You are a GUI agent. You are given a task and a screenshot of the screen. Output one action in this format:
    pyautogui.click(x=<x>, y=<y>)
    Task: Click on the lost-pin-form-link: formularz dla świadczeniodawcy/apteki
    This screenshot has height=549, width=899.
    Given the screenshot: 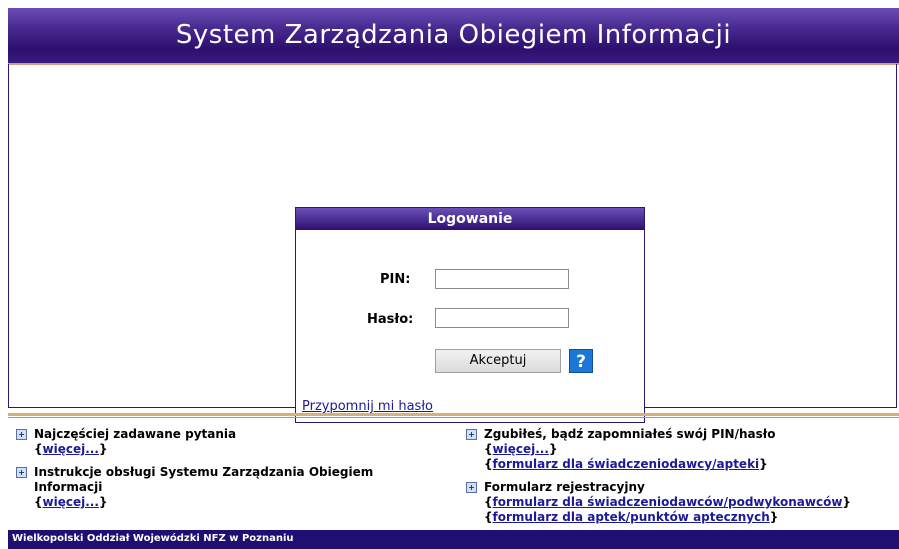 What is the action you would take?
    pyautogui.click(x=626, y=464)
    